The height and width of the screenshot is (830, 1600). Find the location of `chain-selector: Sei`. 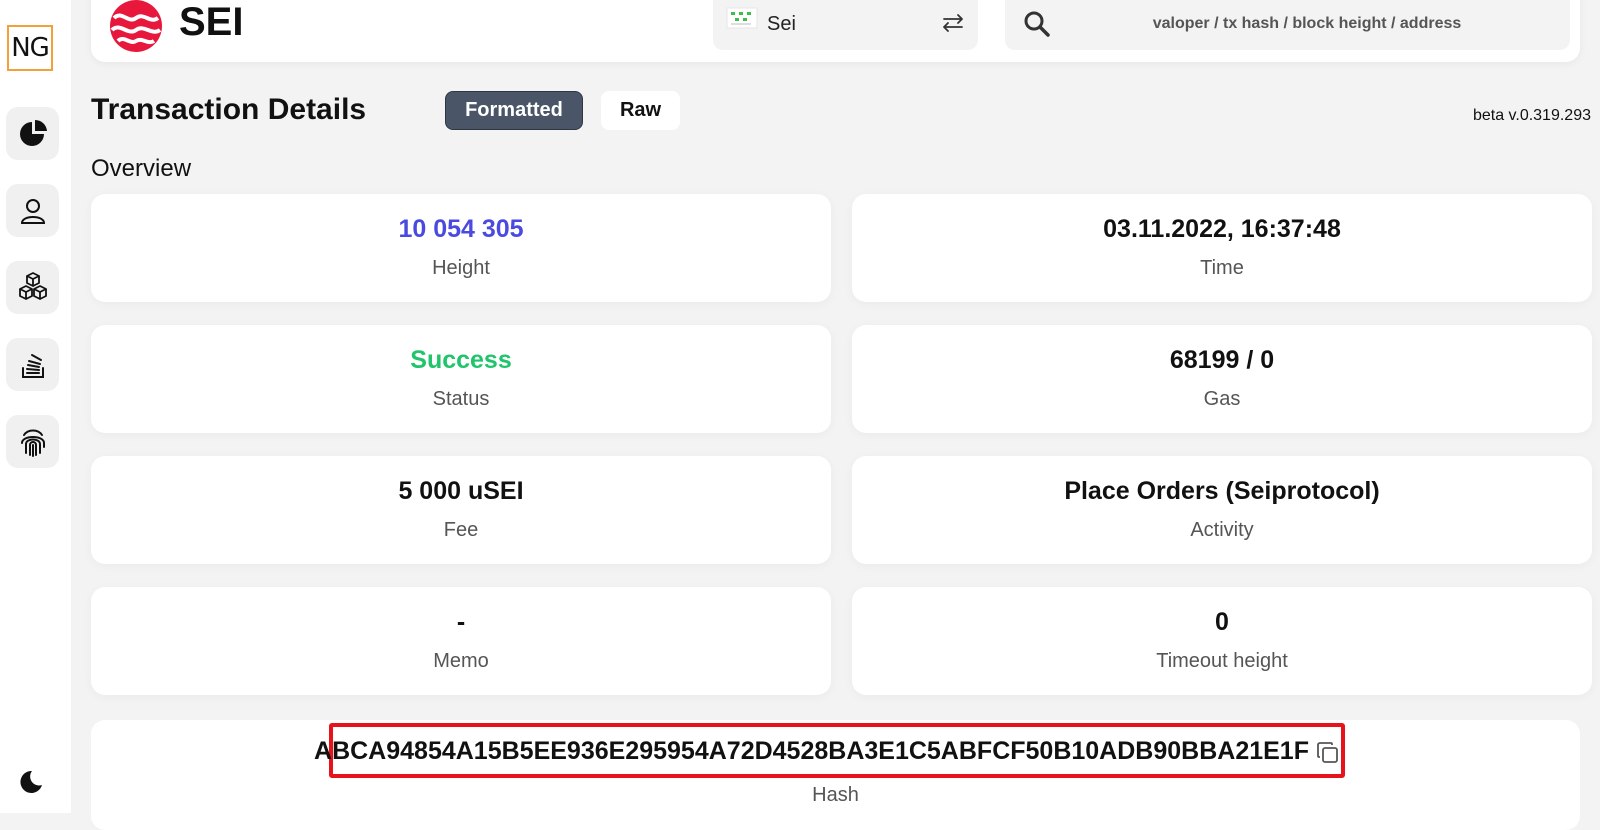

chain-selector: Sei is located at coordinates (845, 25).